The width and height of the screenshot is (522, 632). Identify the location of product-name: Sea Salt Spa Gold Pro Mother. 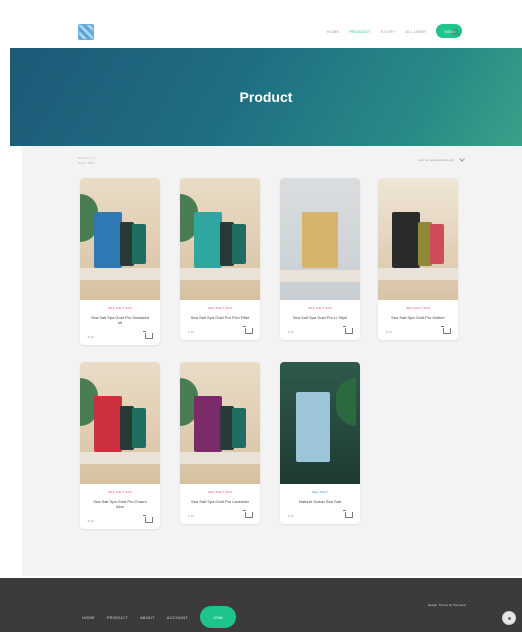
(418, 317).